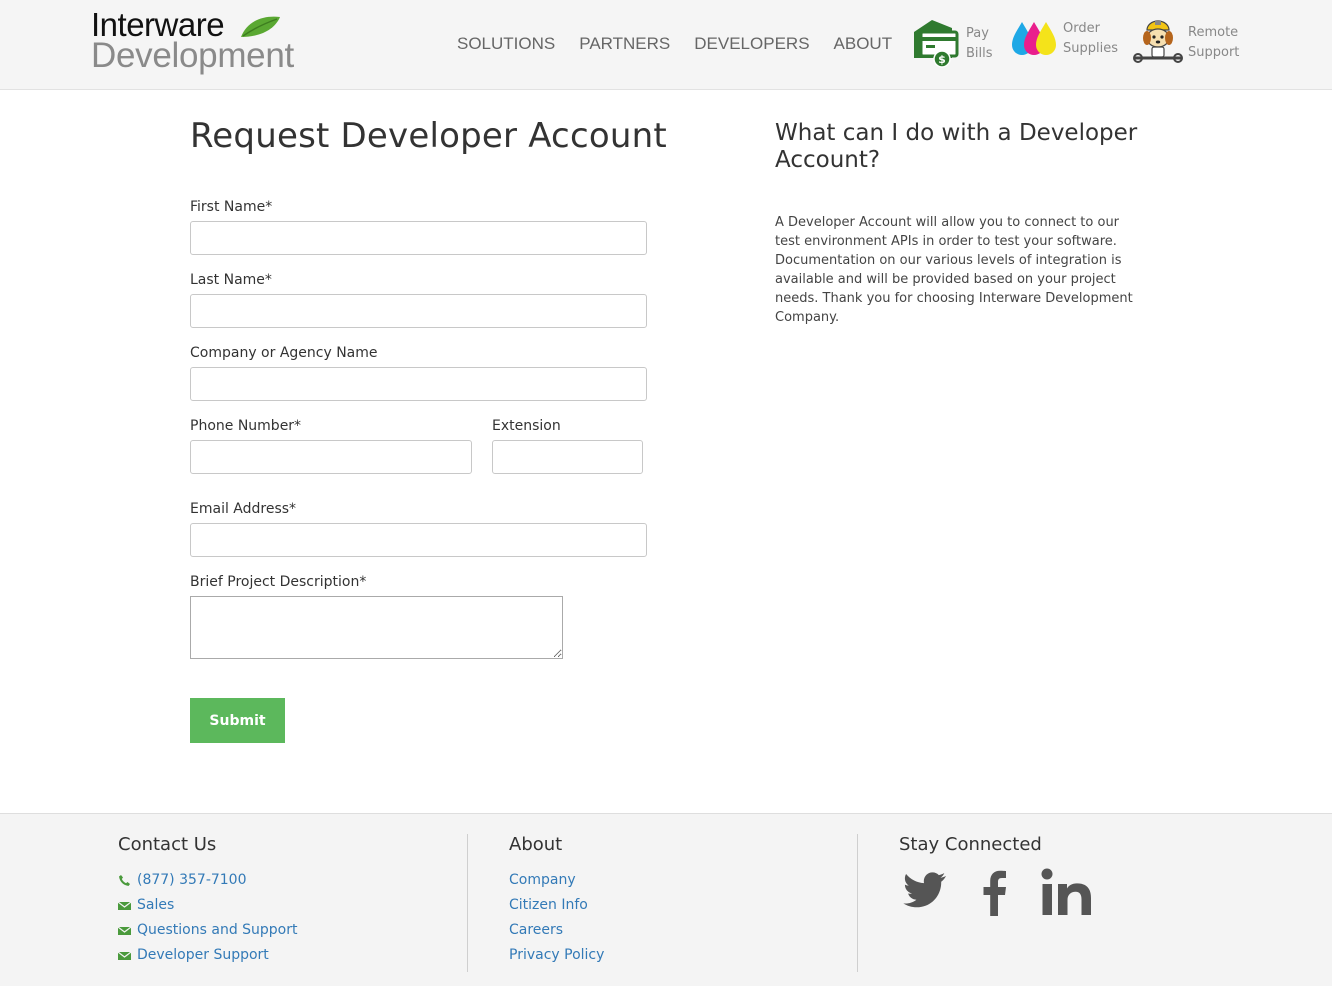 This screenshot has height=986, width=1332. I want to click on interware-logo: Interware Development, so click(196, 43).